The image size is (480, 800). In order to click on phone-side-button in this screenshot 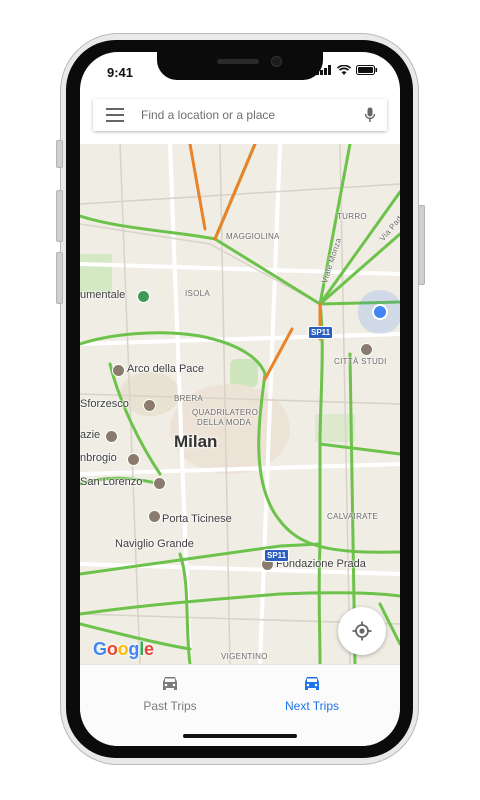, I will do `click(59, 154)`.